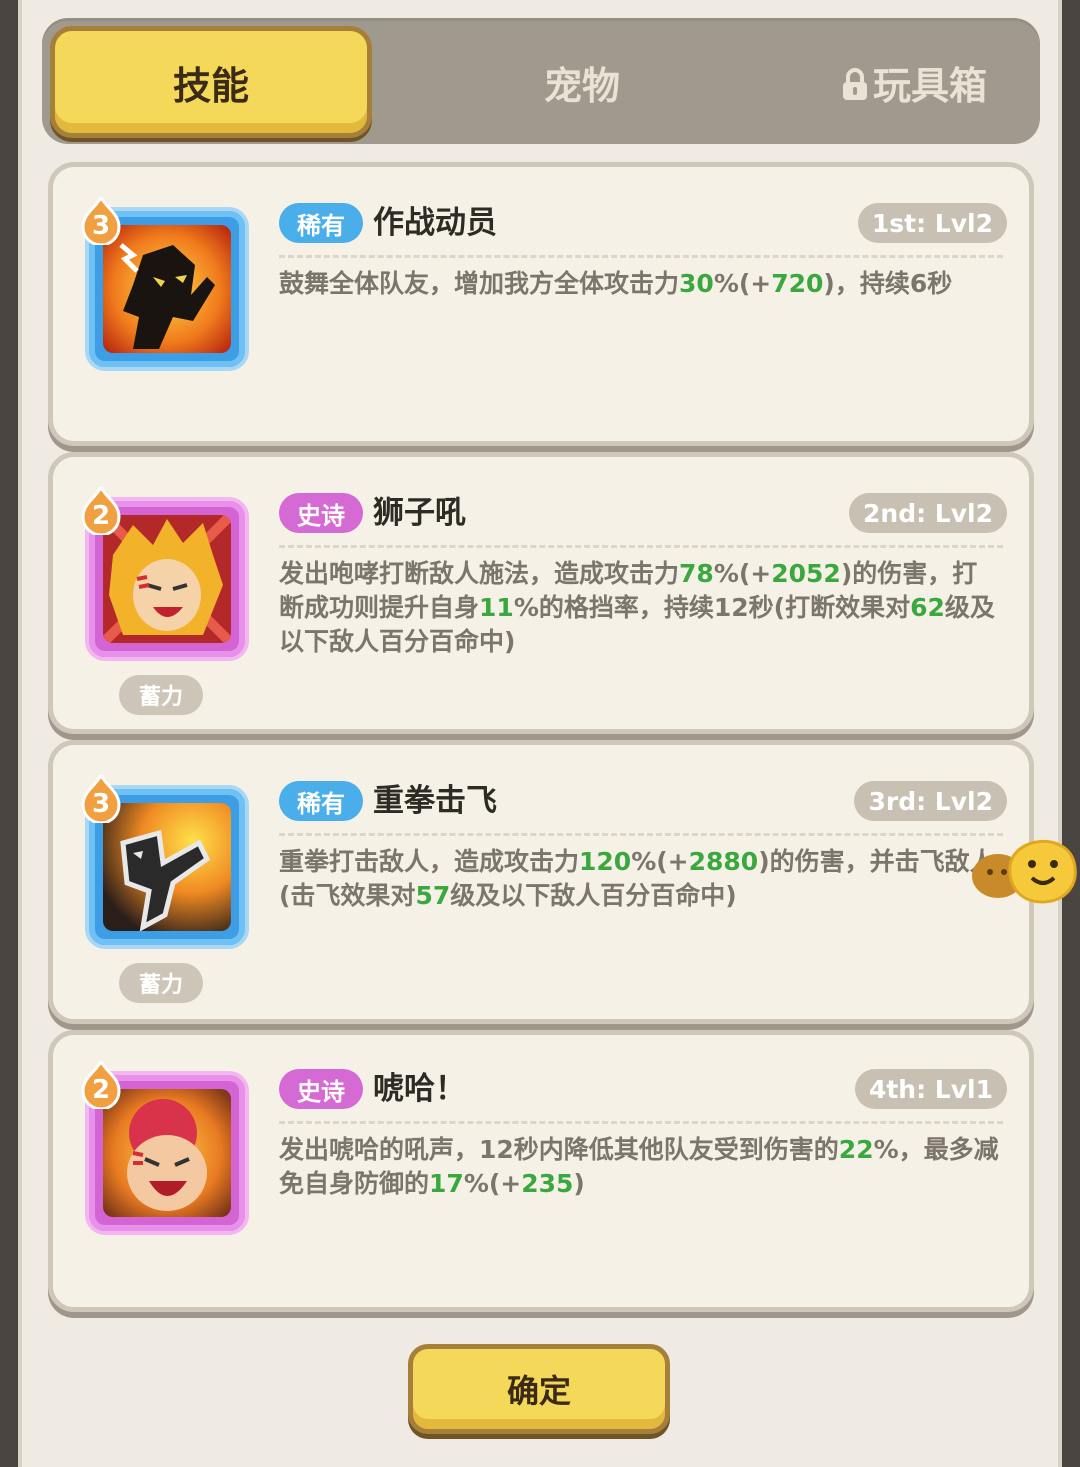  Describe the element at coordinates (435, 223) in the screenshot. I see `skill-name: 作战动员` at that location.